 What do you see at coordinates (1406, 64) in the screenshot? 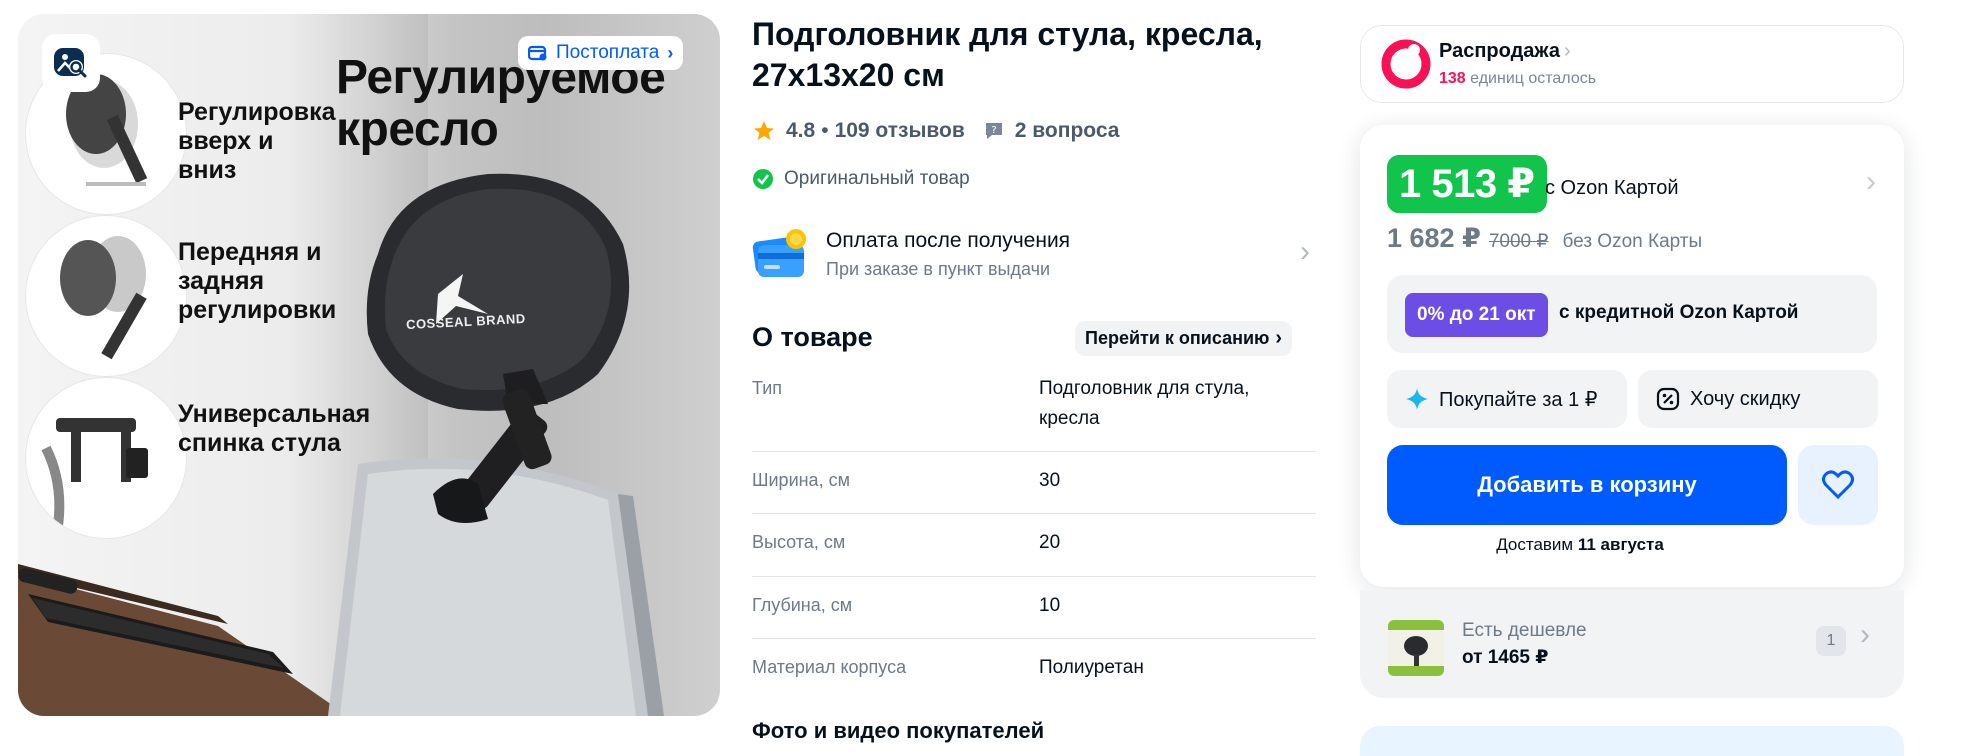
I see `sale-logo-icon` at bounding box center [1406, 64].